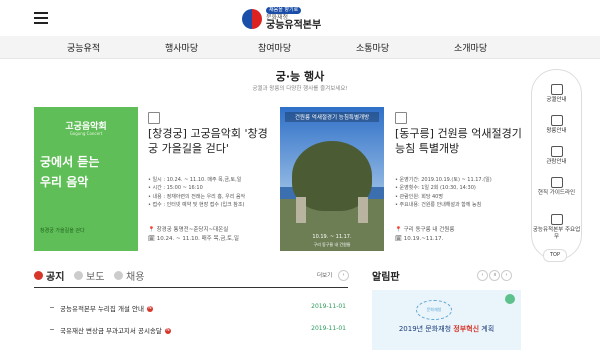 The height and width of the screenshot is (350, 600). Describe the element at coordinates (470, 47) in the screenshot. I see `nav-item-introduction: 소개마당` at that location.